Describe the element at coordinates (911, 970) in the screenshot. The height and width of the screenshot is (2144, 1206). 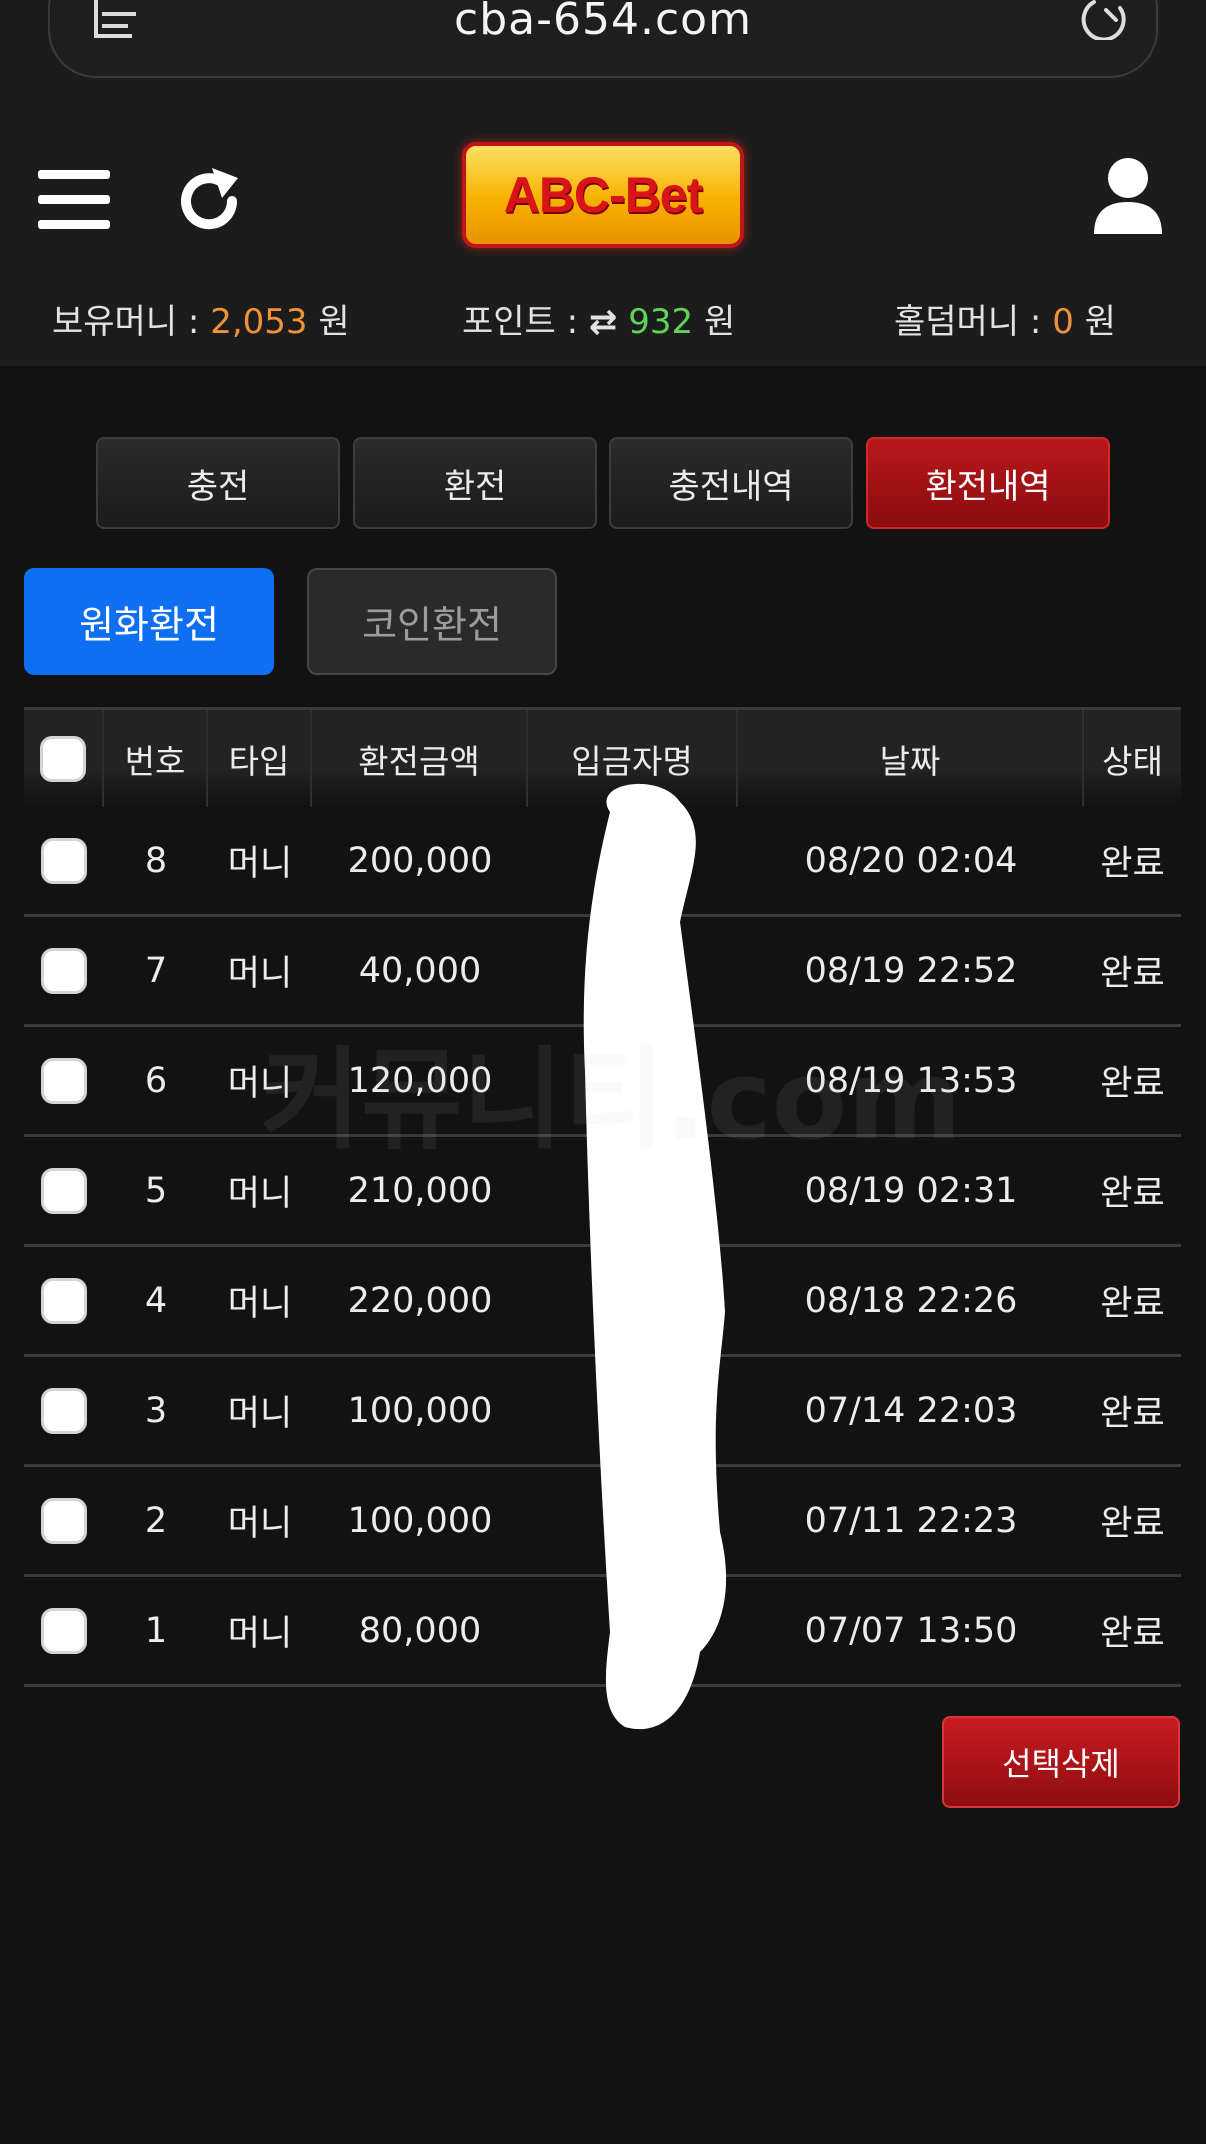
I see `row-date: 08/19 22:52` at that location.